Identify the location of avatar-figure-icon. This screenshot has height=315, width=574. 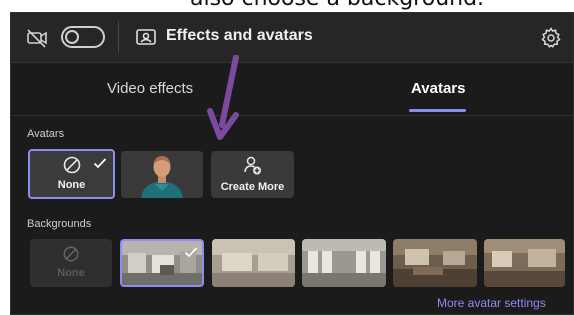
(162, 174).